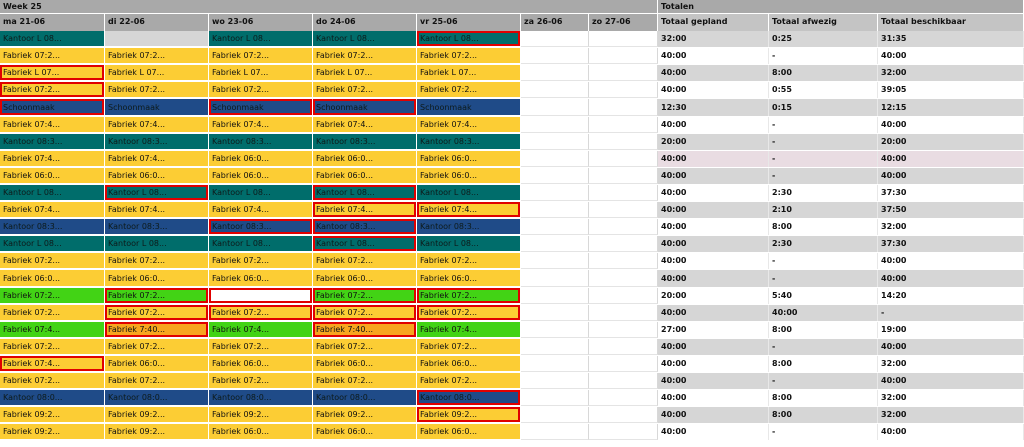 This screenshot has width=1024, height=447. Describe the element at coordinates (951, 22) in the screenshot. I see `column-header-total-available: Totaal beschikbaar` at that location.